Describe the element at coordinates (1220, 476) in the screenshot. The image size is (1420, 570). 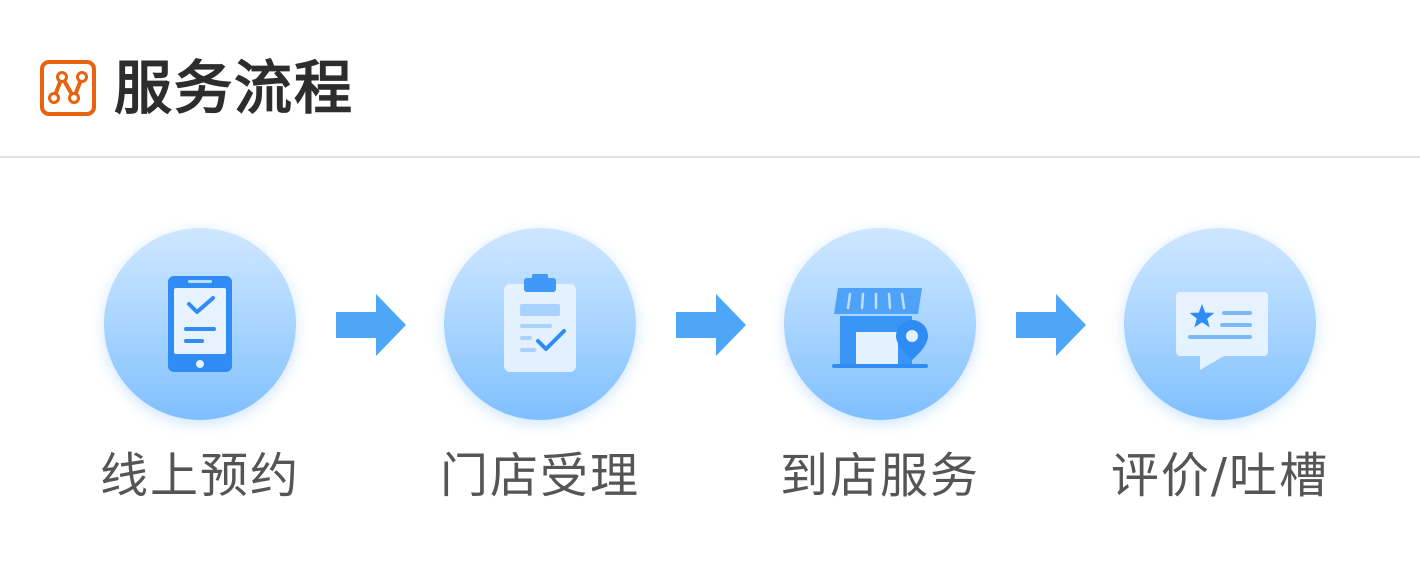
I see `step-label: 评价/吐槽` at that location.